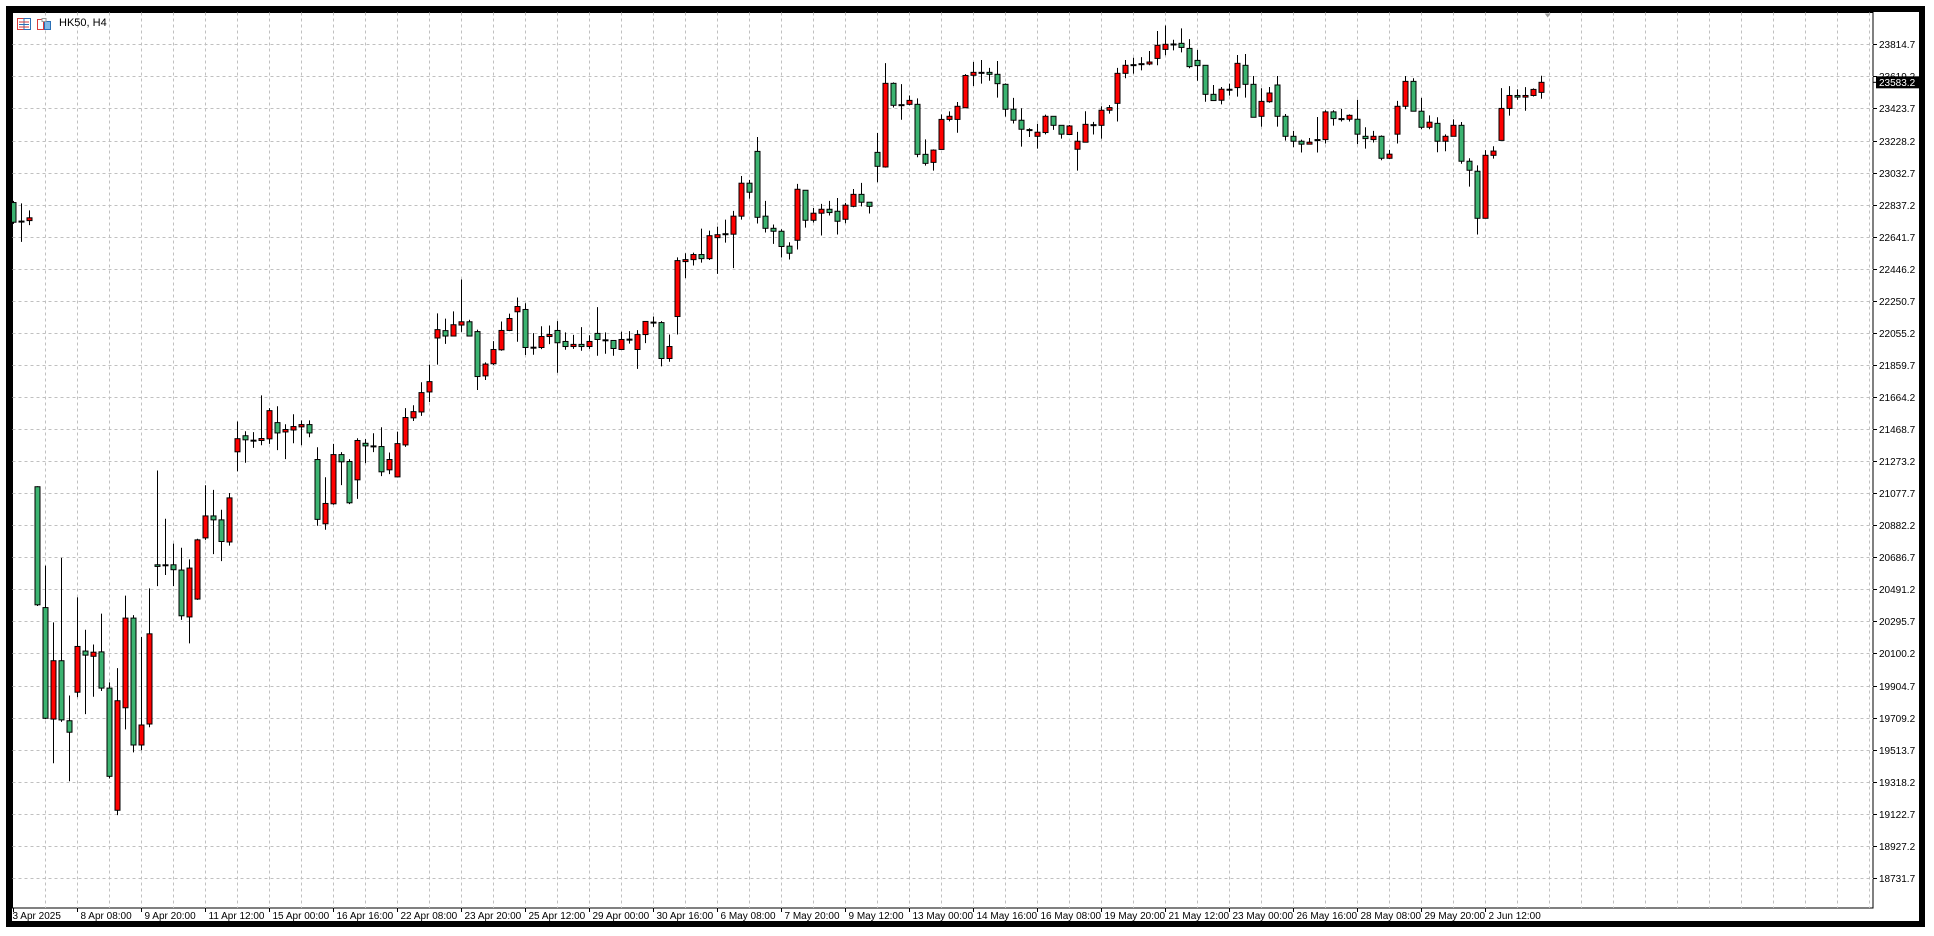 Image resolution: width=1934 pixels, height=936 pixels. What do you see at coordinates (24, 23) in the screenshot?
I see `chart-list-icon` at bounding box center [24, 23].